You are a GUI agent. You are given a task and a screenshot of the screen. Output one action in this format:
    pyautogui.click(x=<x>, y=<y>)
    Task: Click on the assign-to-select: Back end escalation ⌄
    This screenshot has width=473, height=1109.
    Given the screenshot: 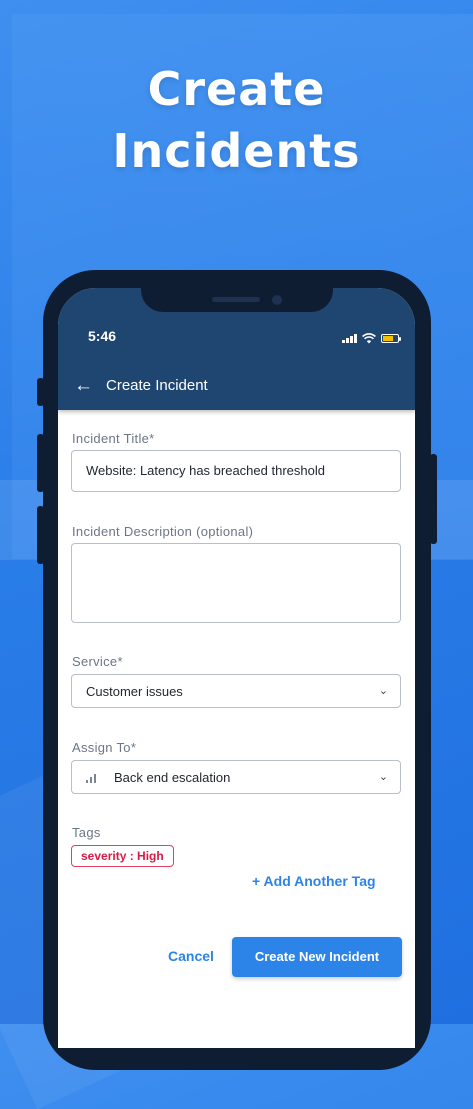 What is the action you would take?
    pyautogui.click(x=236, y=777)
    